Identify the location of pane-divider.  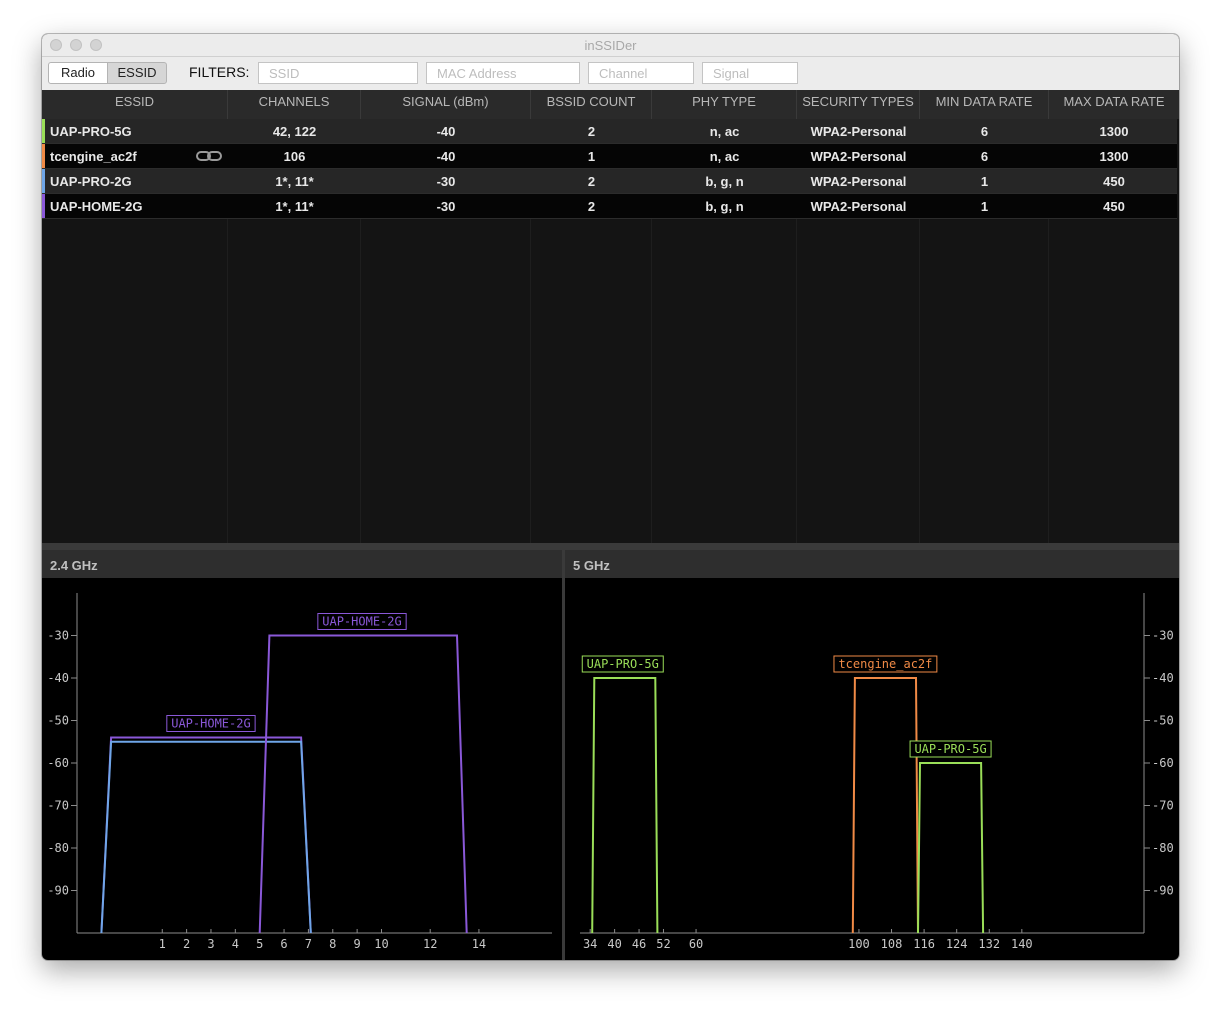
(610, 546).